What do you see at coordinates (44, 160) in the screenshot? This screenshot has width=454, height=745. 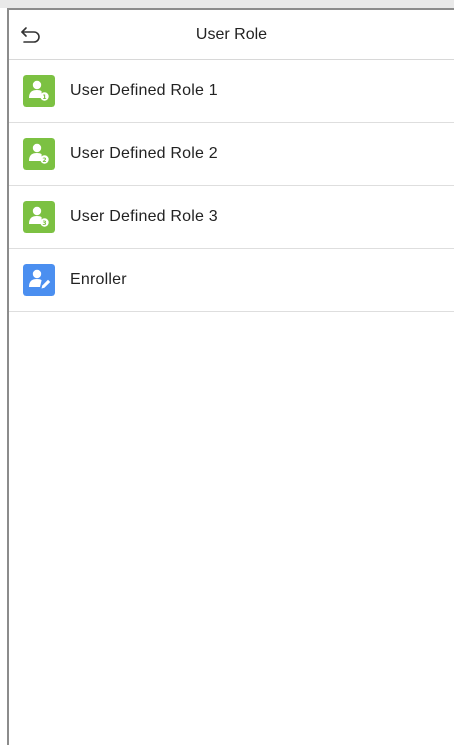 I see `role-badge-2: 2` at bounding box center [44, 160].